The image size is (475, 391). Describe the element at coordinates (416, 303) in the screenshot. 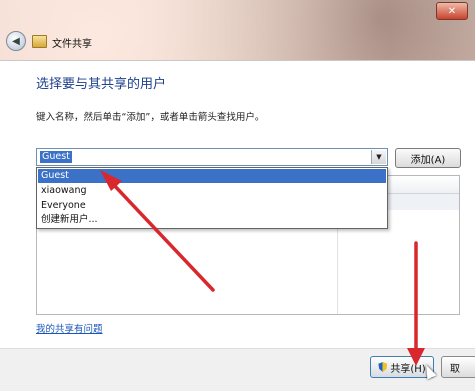

I see `annotation-arrow-share` at that location.